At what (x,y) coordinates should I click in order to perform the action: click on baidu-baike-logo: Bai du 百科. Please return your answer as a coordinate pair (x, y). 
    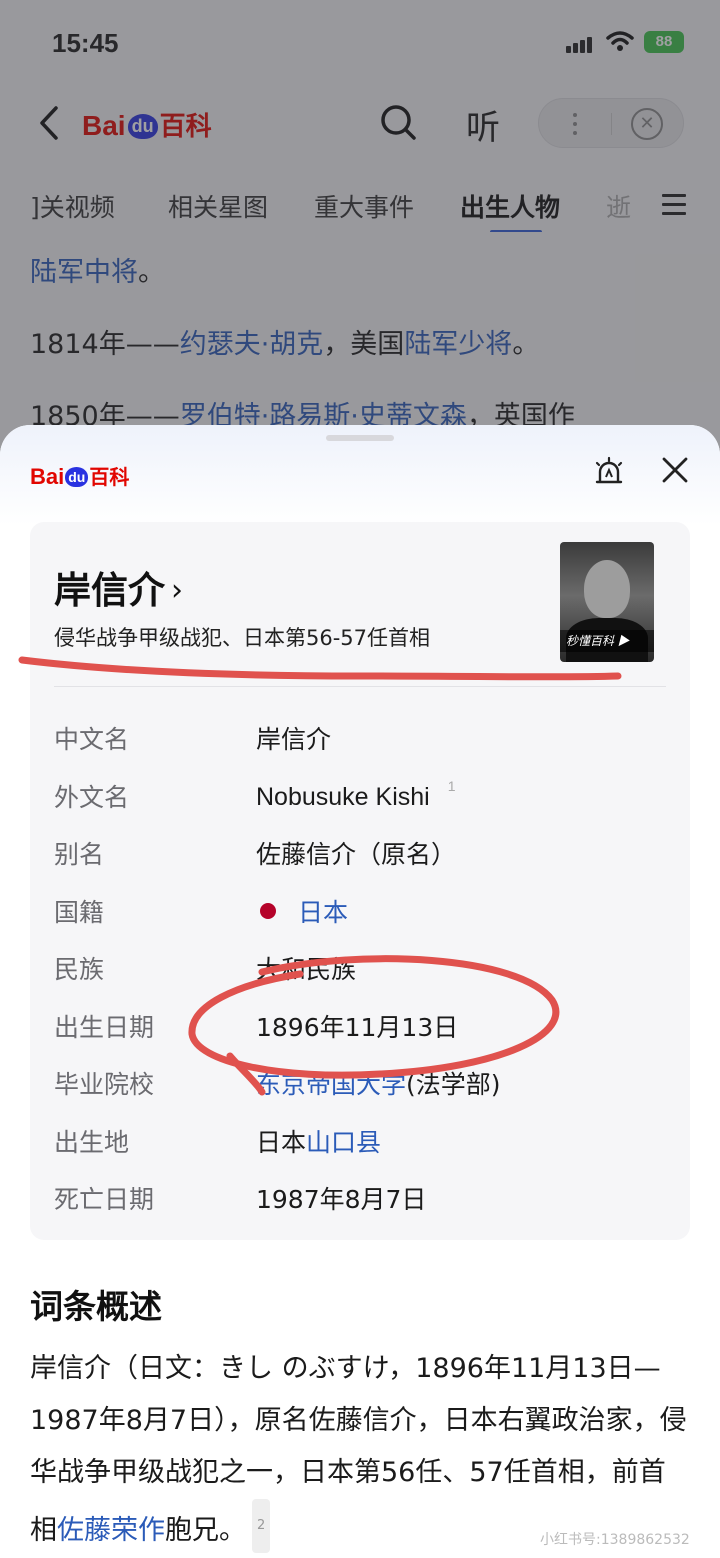
    Looking at the image, I should click on (80, 476).